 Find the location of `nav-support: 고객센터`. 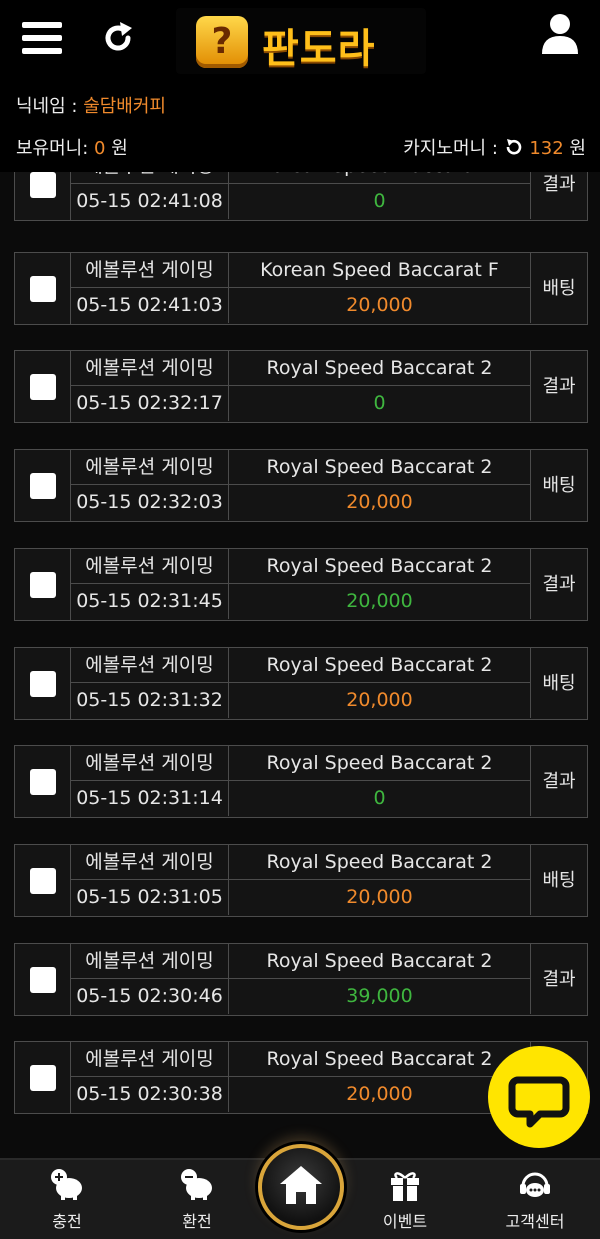

nav-support: 고객센터 is located at coordinates (535, 1203).